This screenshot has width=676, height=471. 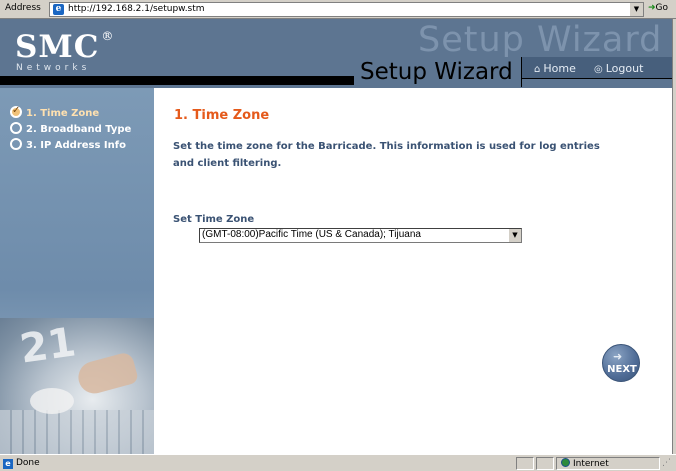 I want to click on logout-link: ◎ Logout, so click(x=618, y=68).